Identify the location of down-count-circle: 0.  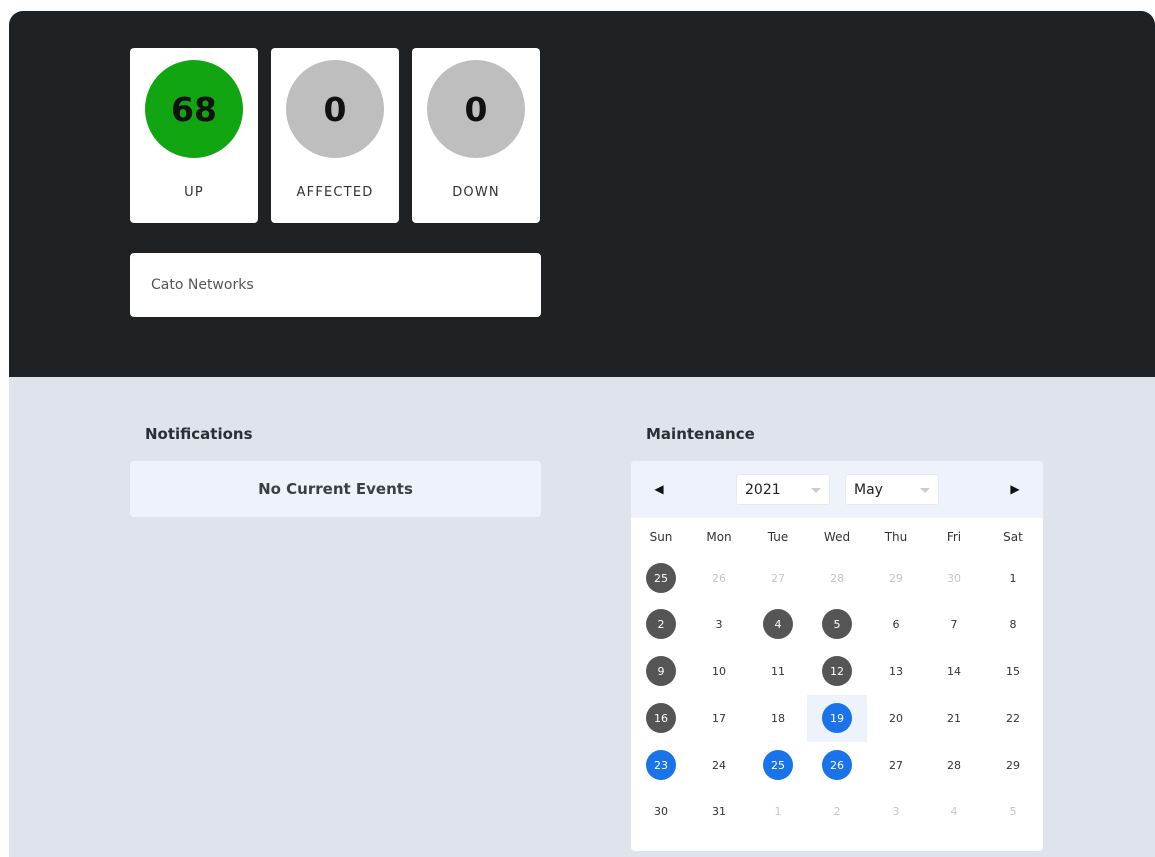
(476, 109).